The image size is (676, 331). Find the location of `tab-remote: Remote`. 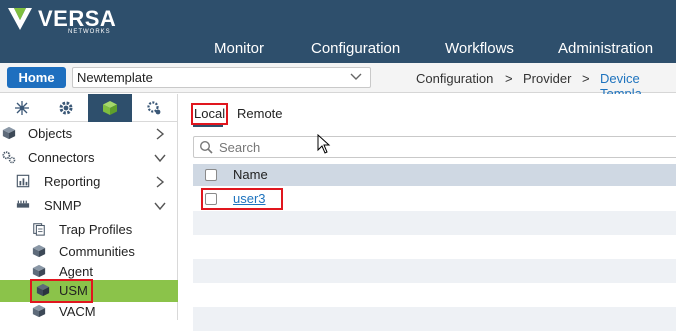

tab-remote: Remote is located at coordinates (260, 113).